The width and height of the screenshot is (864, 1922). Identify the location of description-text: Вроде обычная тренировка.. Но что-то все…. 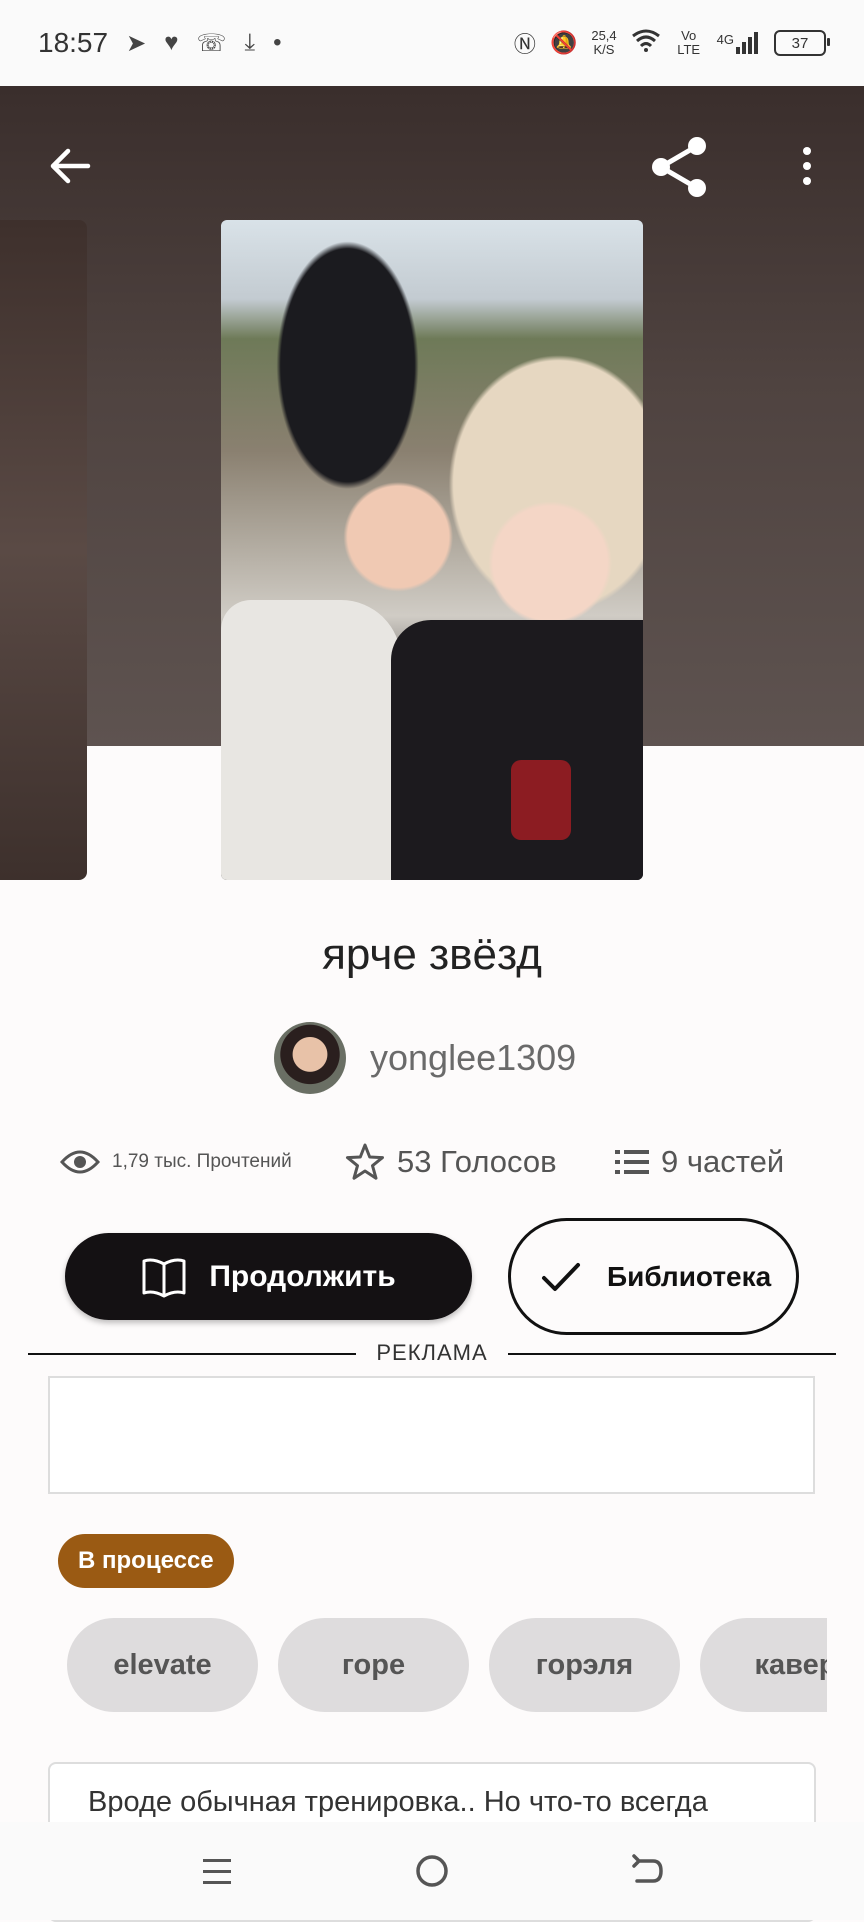
(398, 1802).